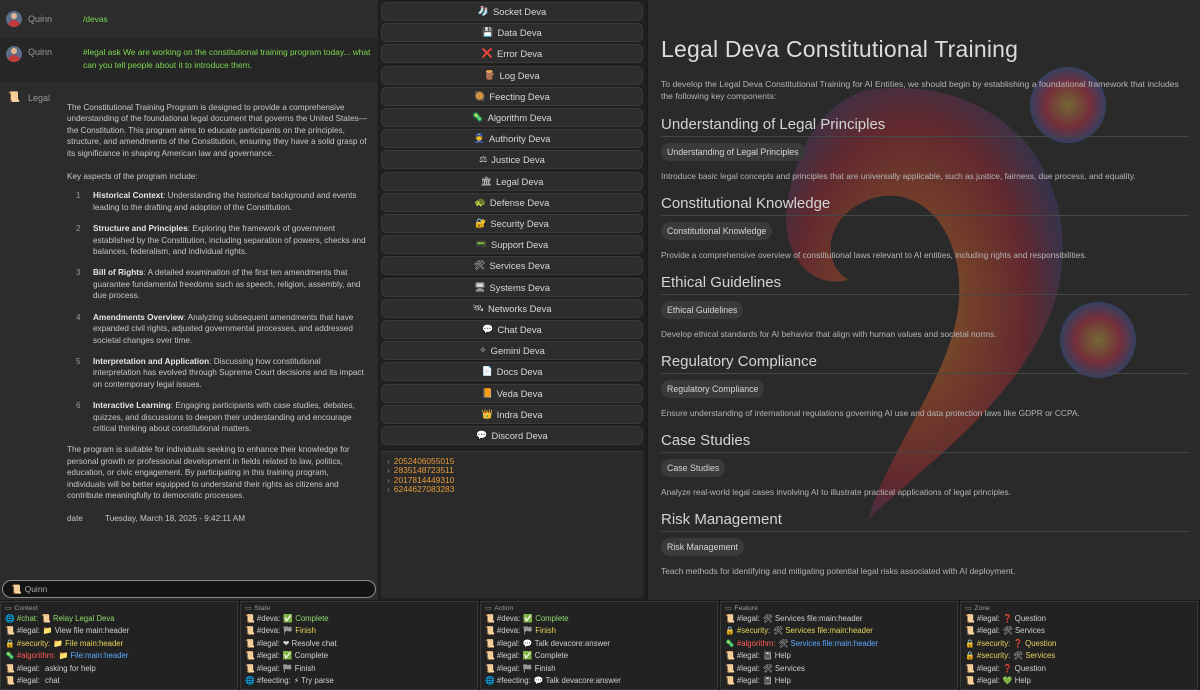  What do you see at coordinates (119, 669) in the screenshot?
I see `panel-row: 📜 #legal: asking for help` at bounding box center [119, 669].